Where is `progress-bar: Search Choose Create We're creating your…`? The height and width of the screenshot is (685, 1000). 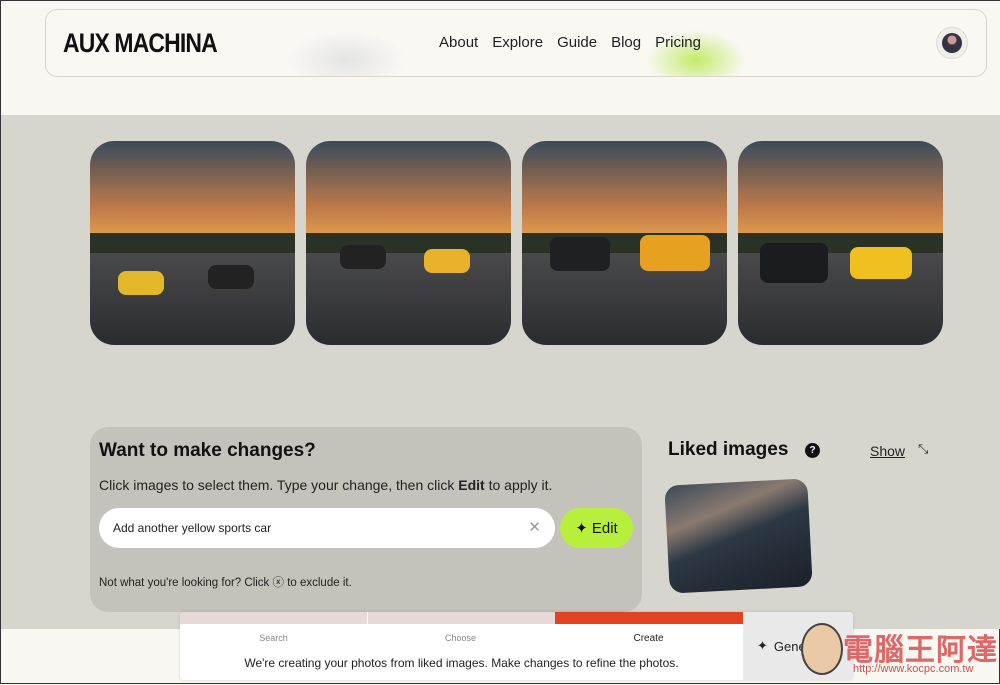 progress-bar: Search Choose Create We're creating your… is located at coordinates (516, 646).